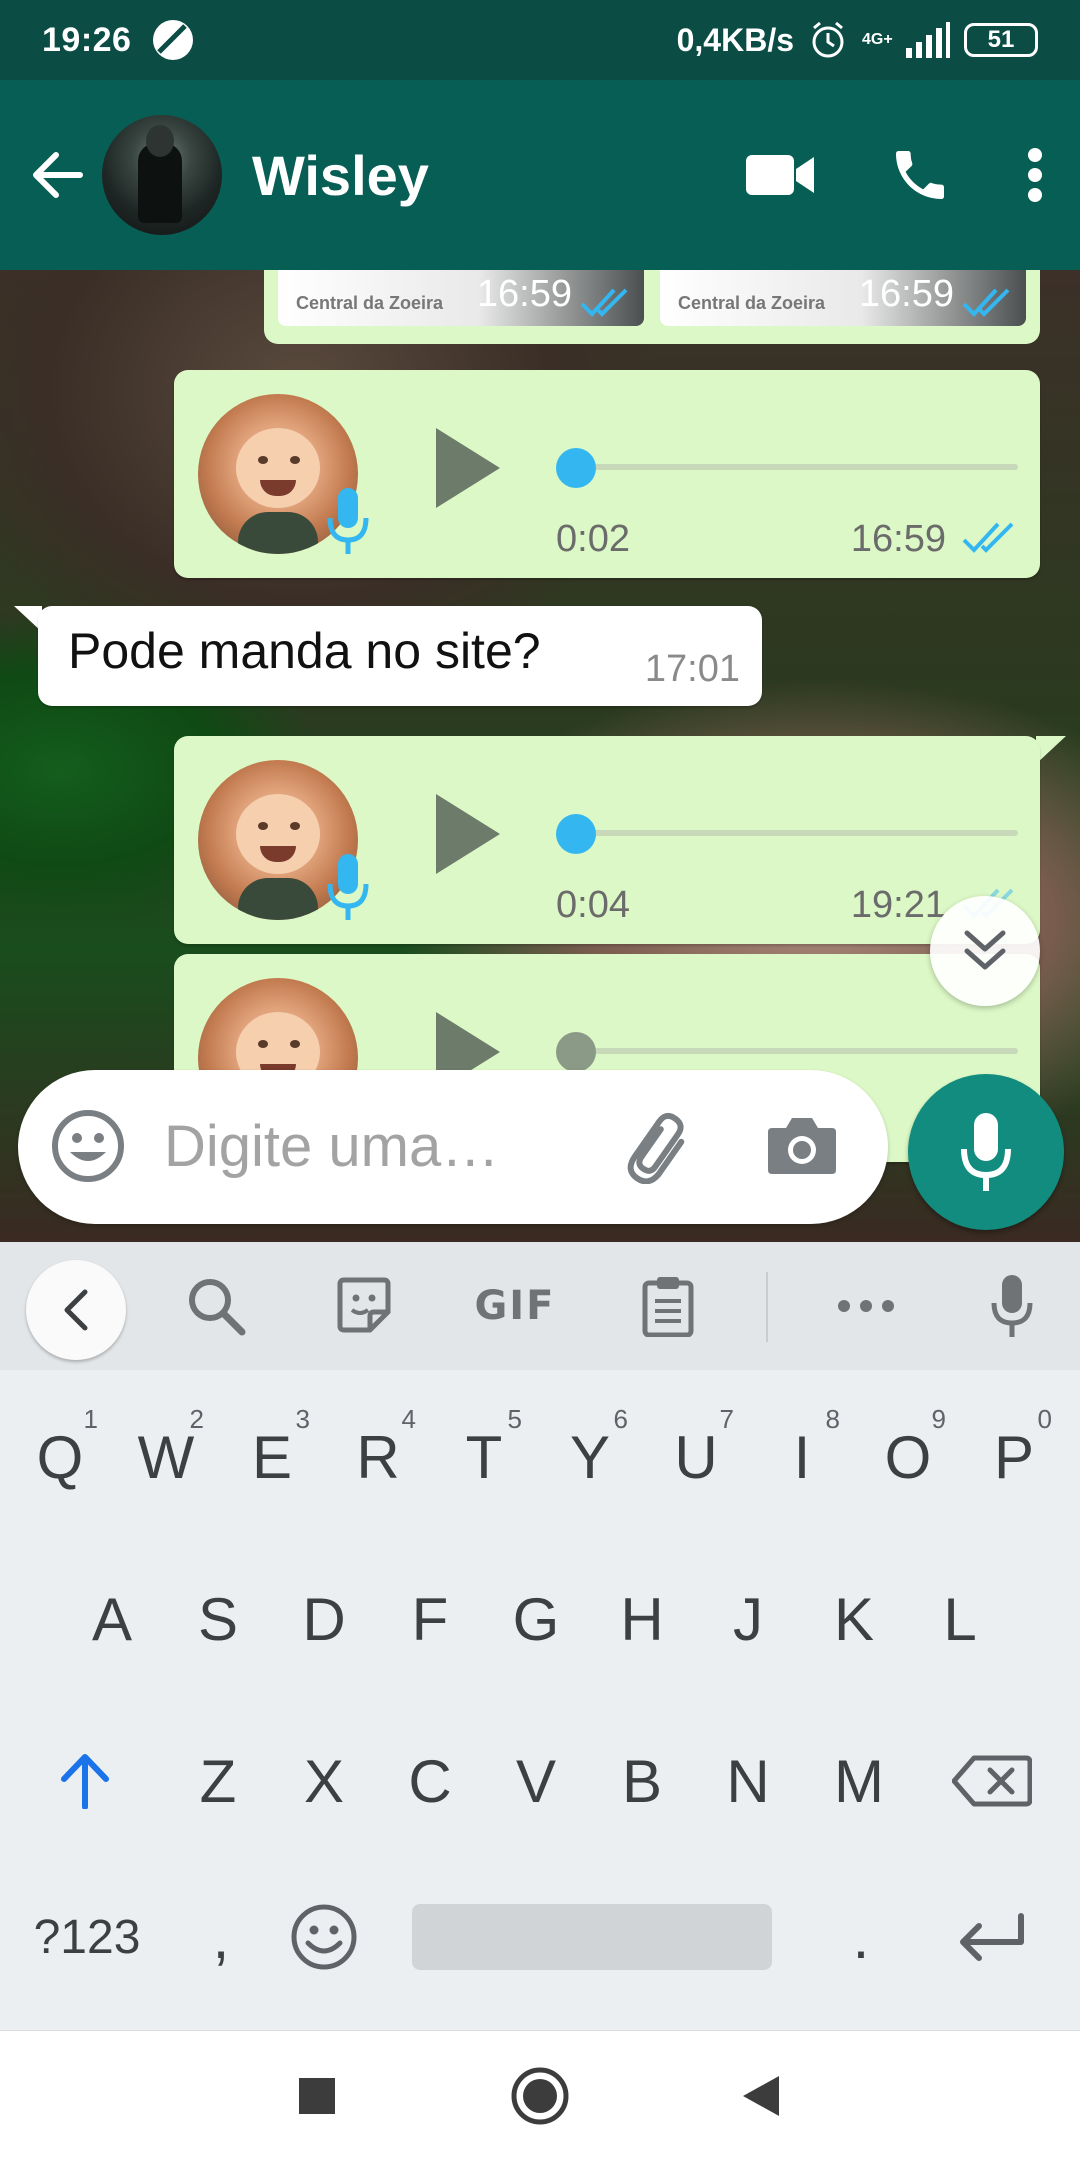 The height and width of the screenshot is (2160, 1080). Describe the element at coordinates (302, 1419) in the screenshot. I see `key-hint: 3` at that location.